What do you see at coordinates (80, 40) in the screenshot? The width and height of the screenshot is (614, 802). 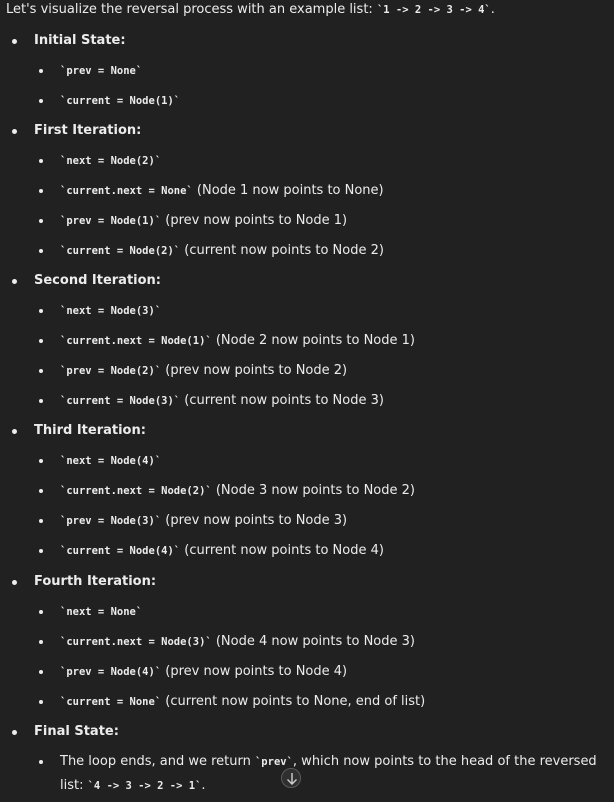 I see `section-heading: Initial State:` at bounding box center [80, 40].